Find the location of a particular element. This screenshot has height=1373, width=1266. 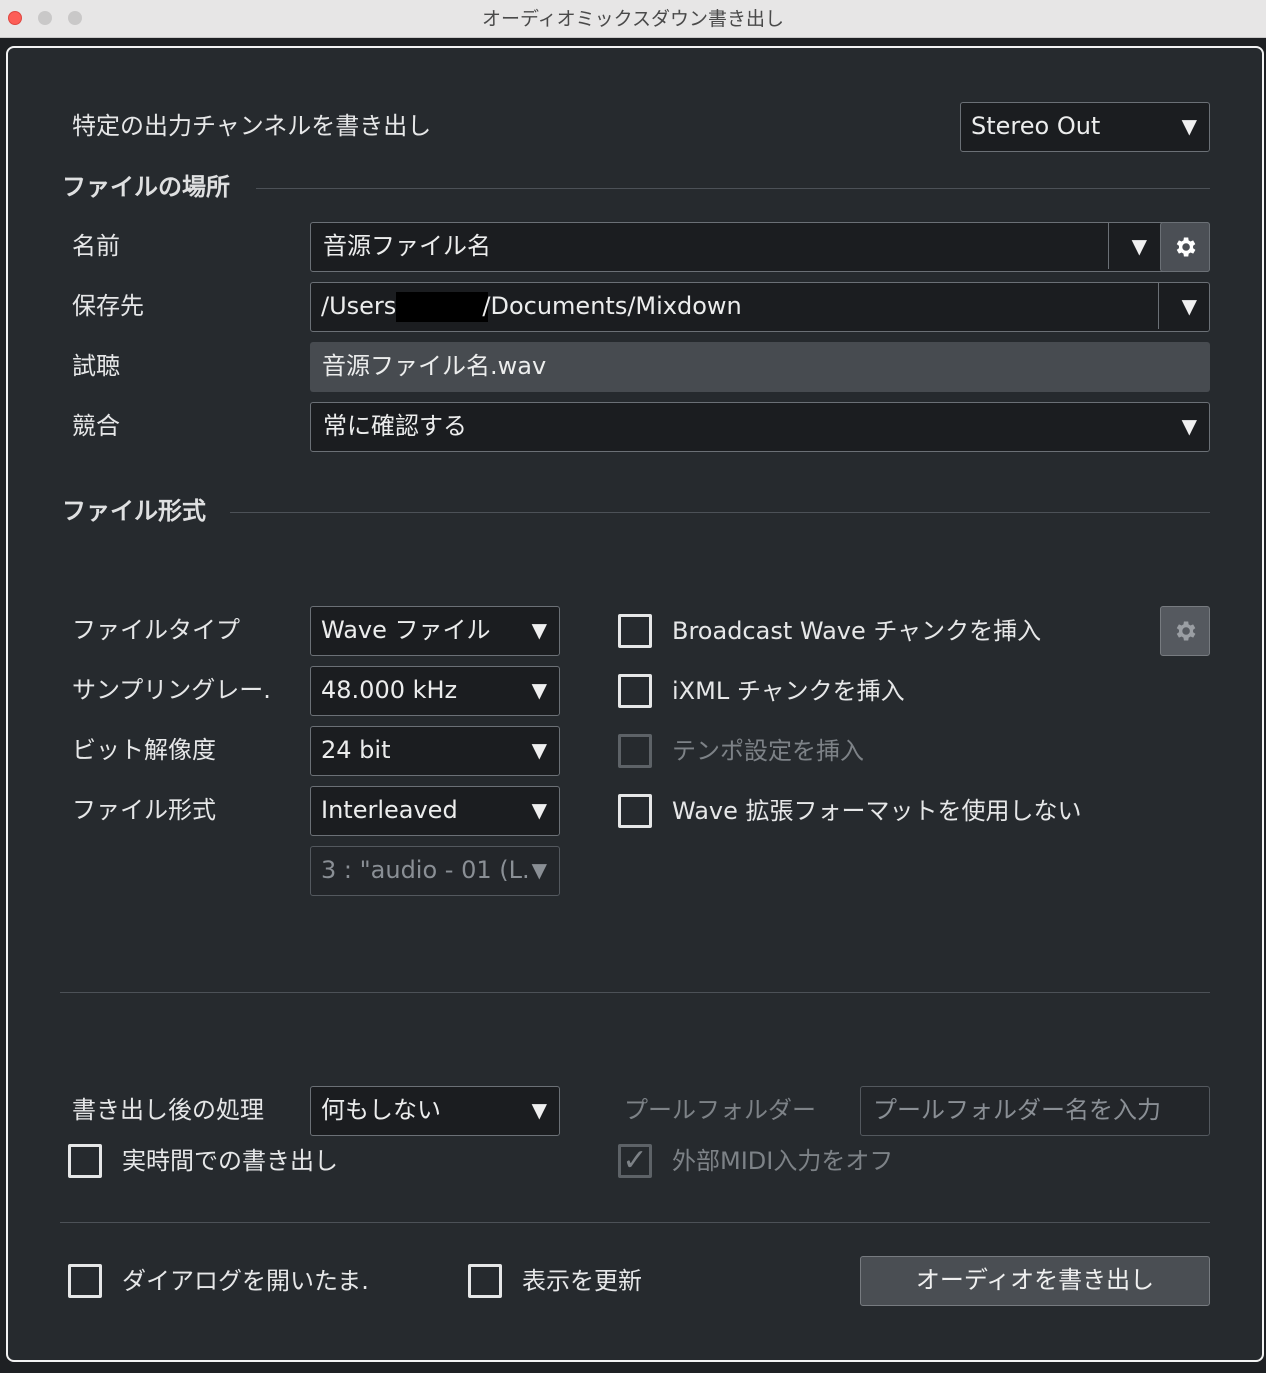

path-label: 保存先 is located at coordinates (108, 306).